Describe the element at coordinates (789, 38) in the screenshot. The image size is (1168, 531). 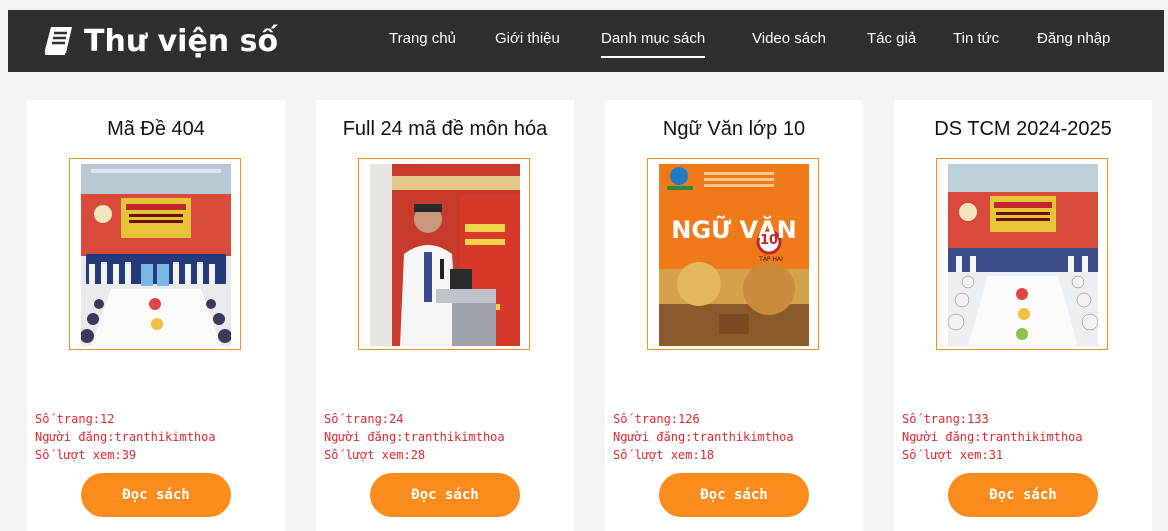
I see `nav-book-videos: Video sách` at that location.